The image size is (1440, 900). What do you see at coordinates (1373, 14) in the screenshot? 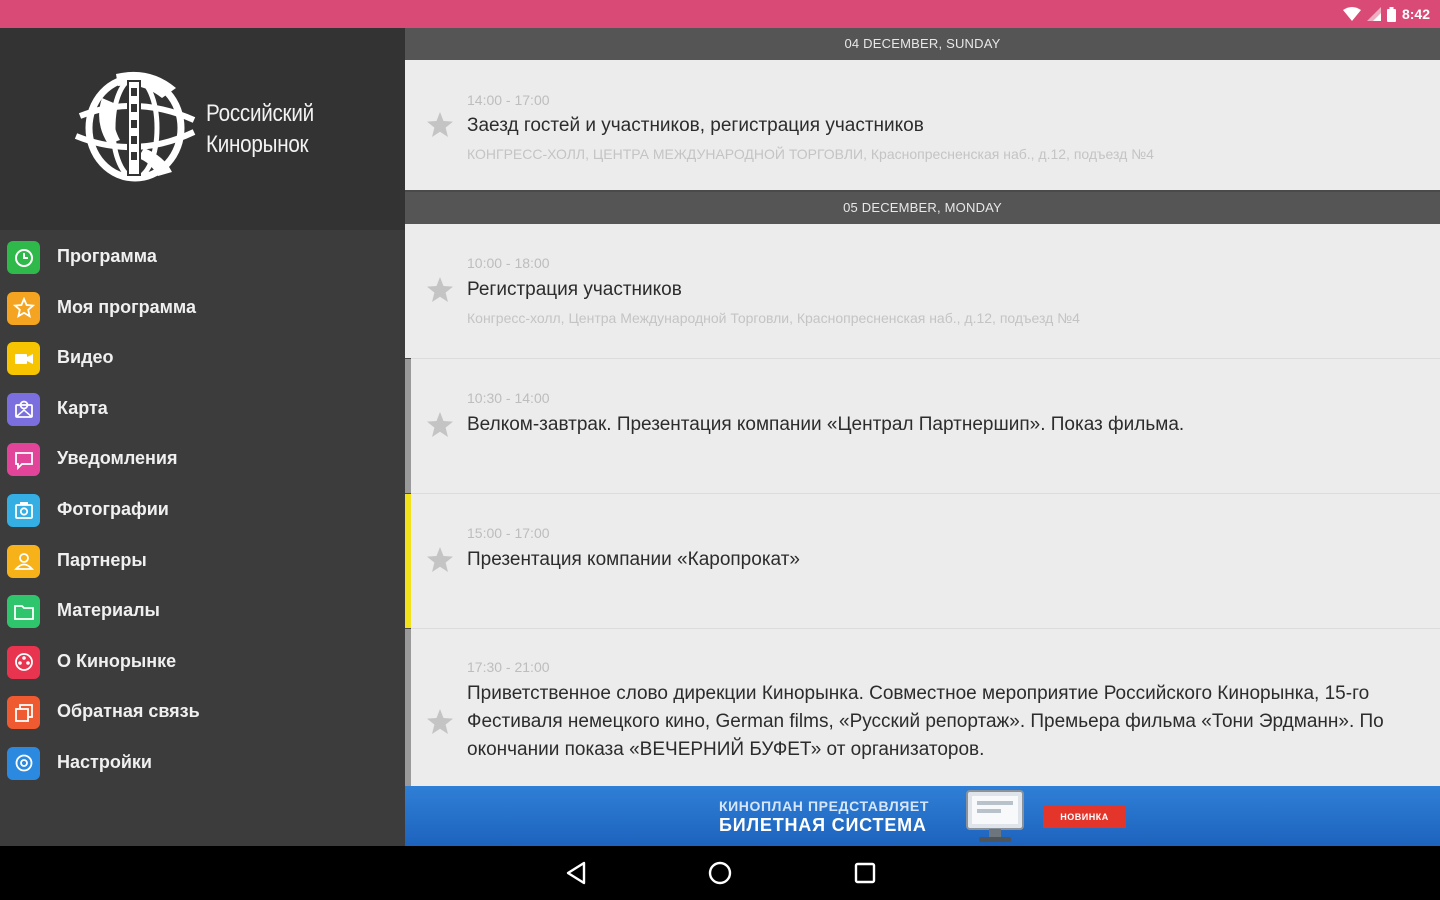
I see `signal-icon` at bounding box center [1373, 14].